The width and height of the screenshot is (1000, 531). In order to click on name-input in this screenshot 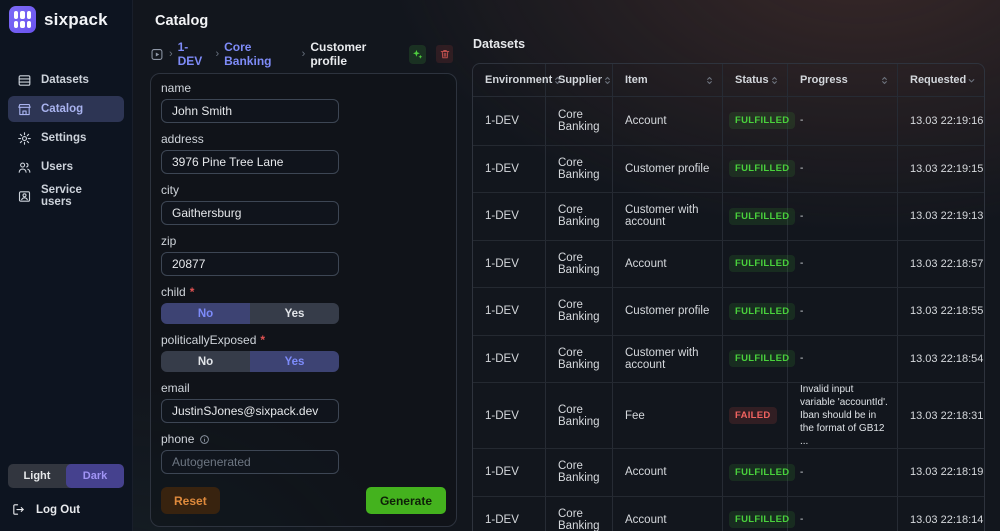, I will do `click(250, 111)`.